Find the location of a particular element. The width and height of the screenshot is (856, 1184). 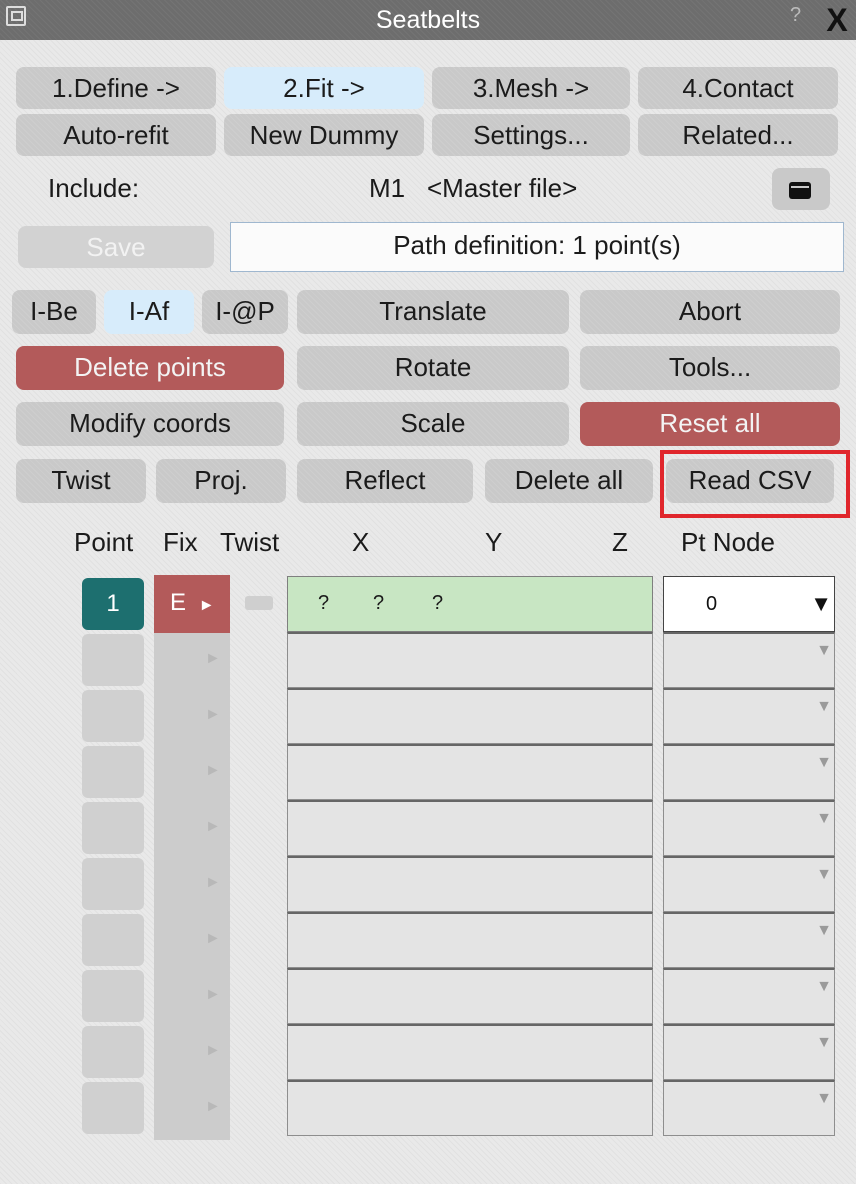

x-value: ? is located at coordinates (324, 603).